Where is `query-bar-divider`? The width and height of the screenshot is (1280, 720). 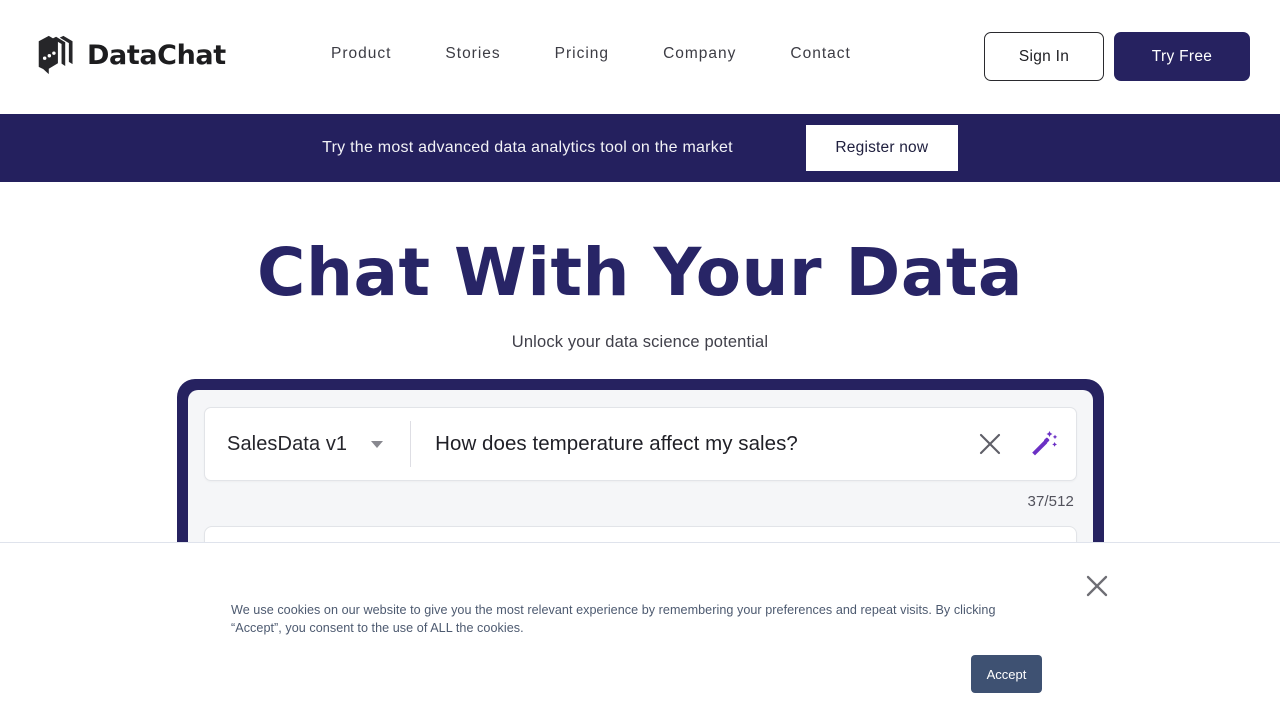 query-bar-divider is located at coordinates (411, 444).